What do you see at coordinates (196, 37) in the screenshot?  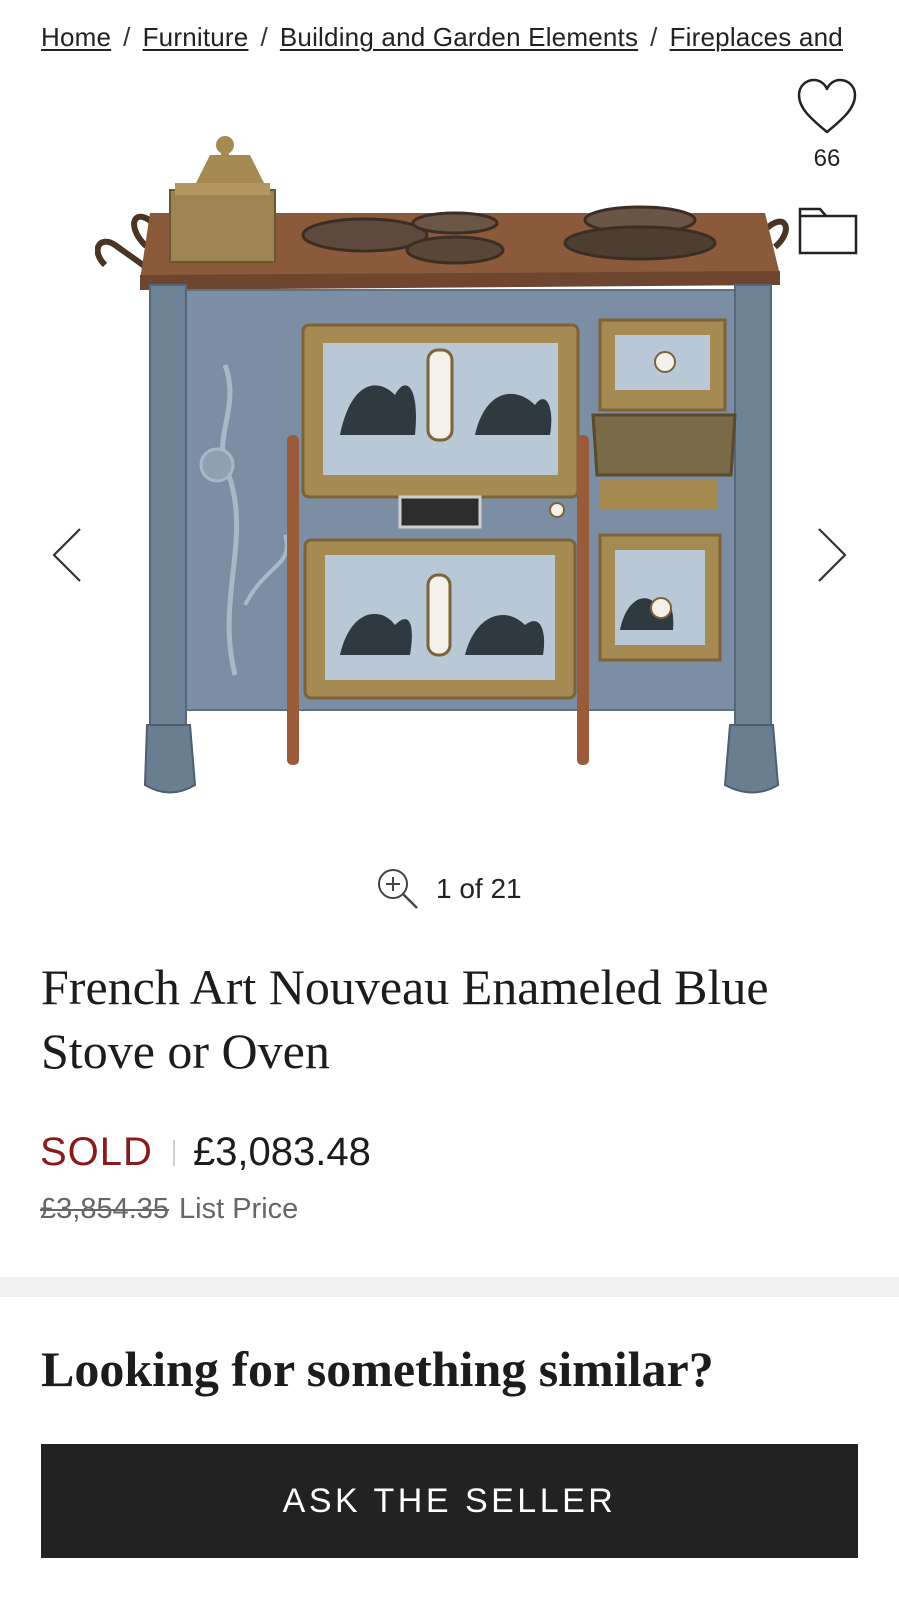 I see `breadcrumb-furniture: Furniture` at bounding box center [196, 37].